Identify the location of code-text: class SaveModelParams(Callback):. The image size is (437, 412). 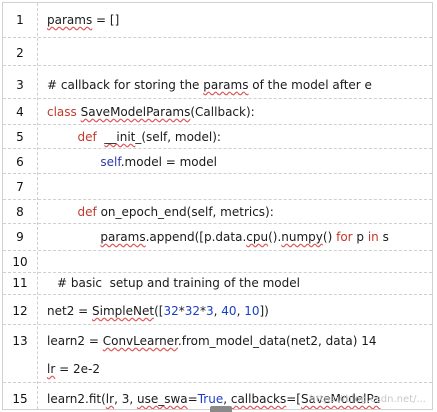
(151, 112).